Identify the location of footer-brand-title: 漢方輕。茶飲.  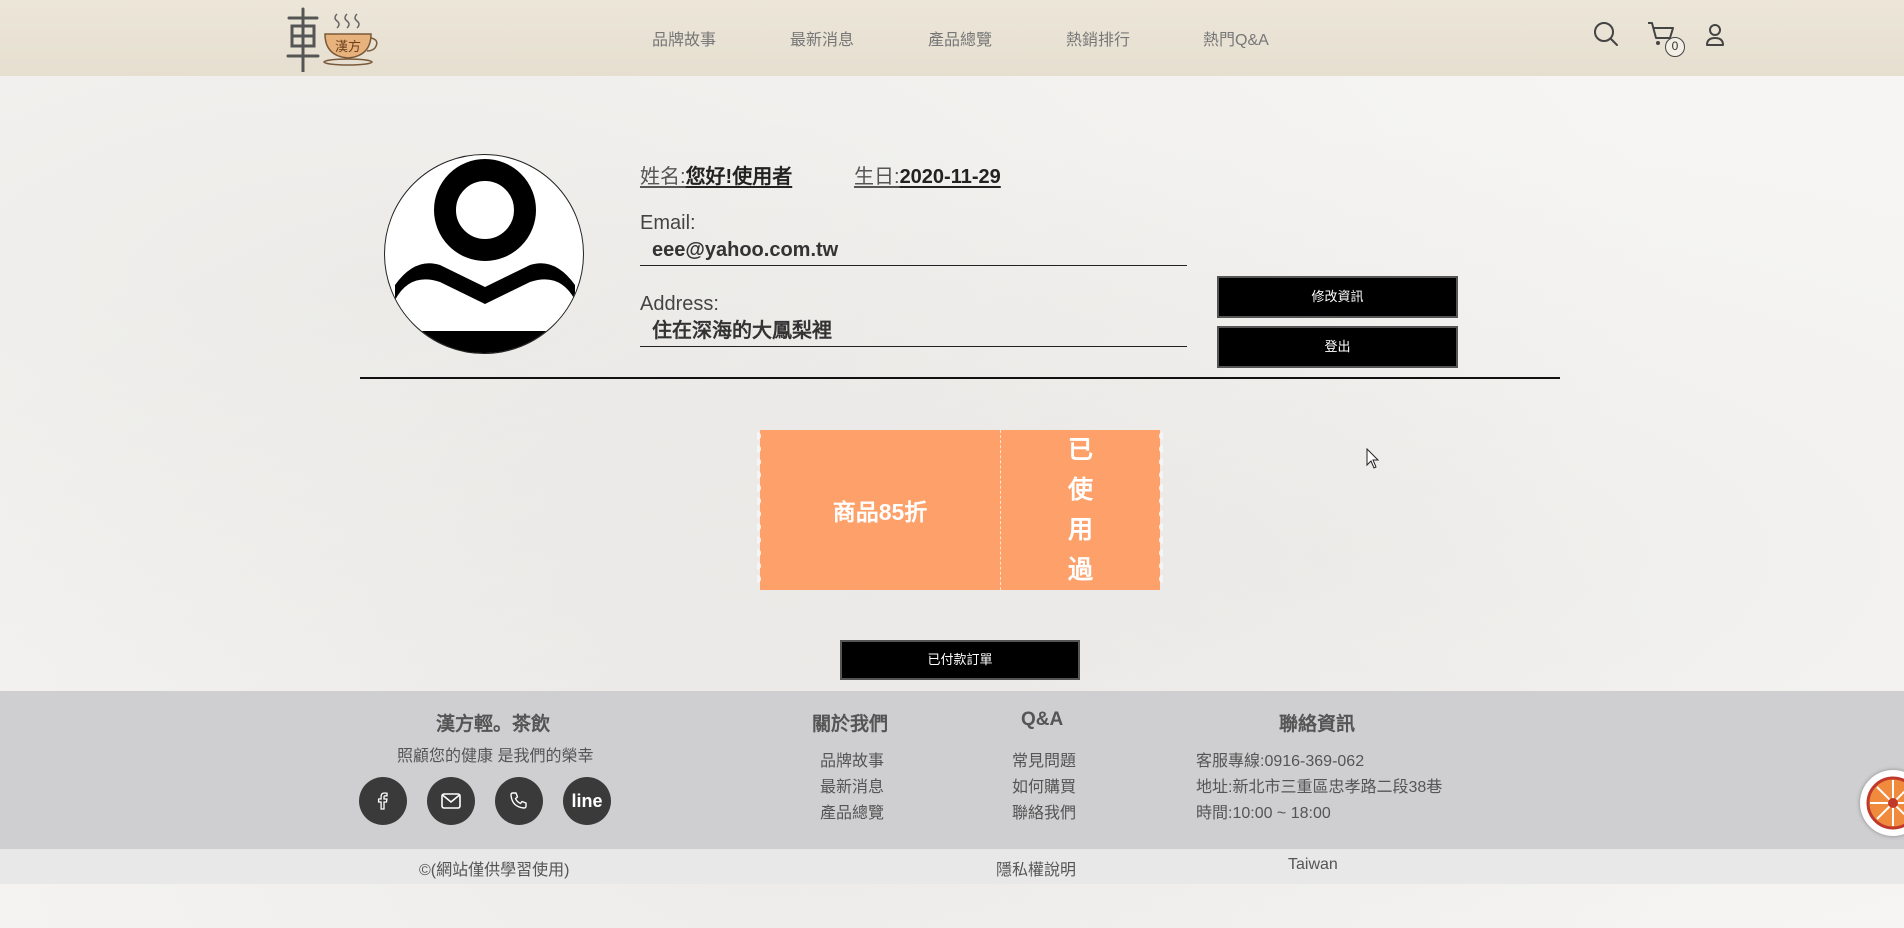
(493, 724).